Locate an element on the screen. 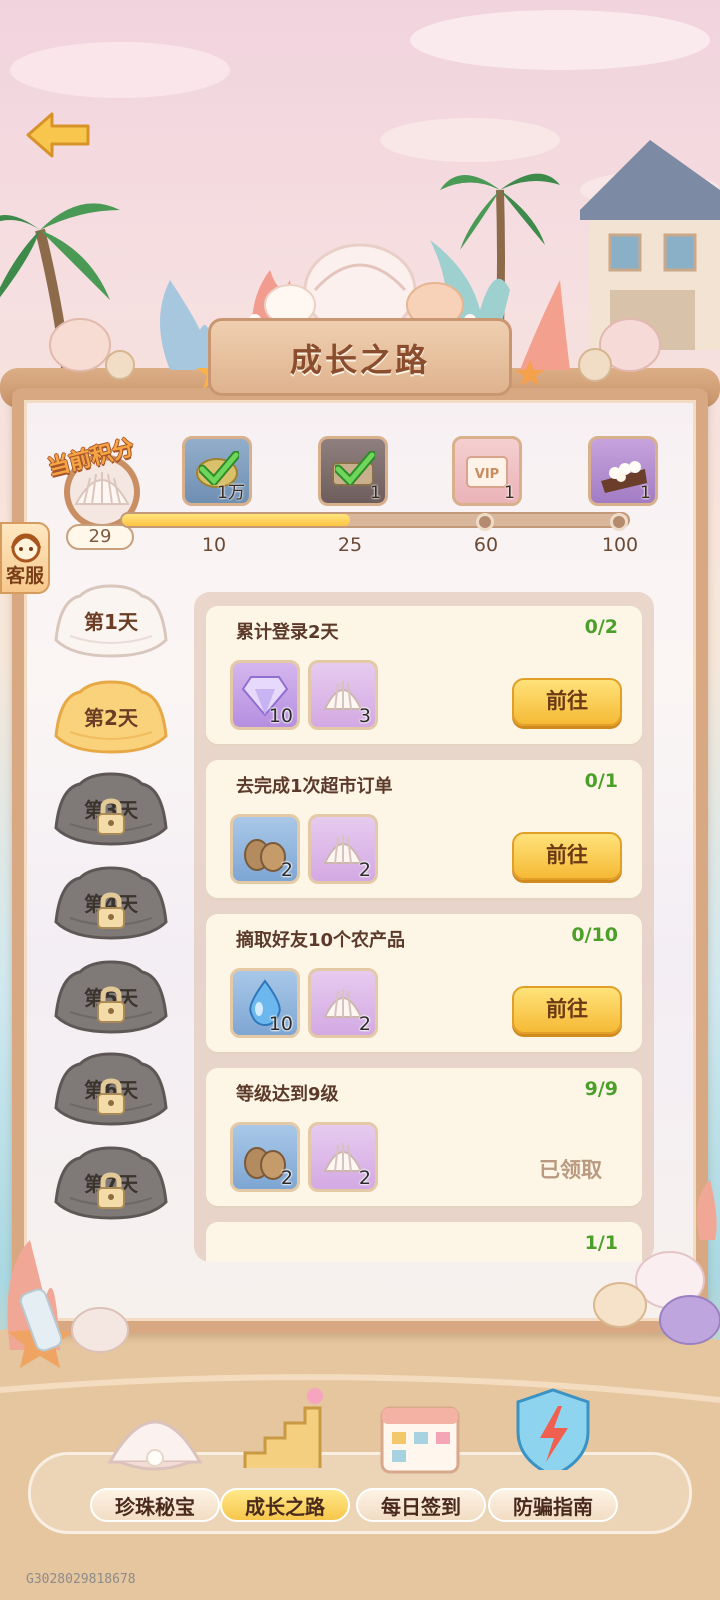  task-card: 去完成1次超市订单 0/1 2 2 前往 is located at coordinates (424, 829).